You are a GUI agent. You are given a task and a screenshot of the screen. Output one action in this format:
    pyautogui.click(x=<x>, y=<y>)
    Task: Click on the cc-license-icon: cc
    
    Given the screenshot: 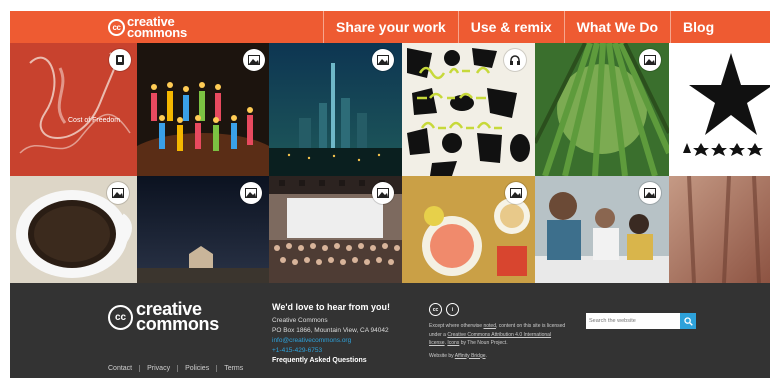 What is the action you would take?
    pyautogui.click(x=435, y=309)
    